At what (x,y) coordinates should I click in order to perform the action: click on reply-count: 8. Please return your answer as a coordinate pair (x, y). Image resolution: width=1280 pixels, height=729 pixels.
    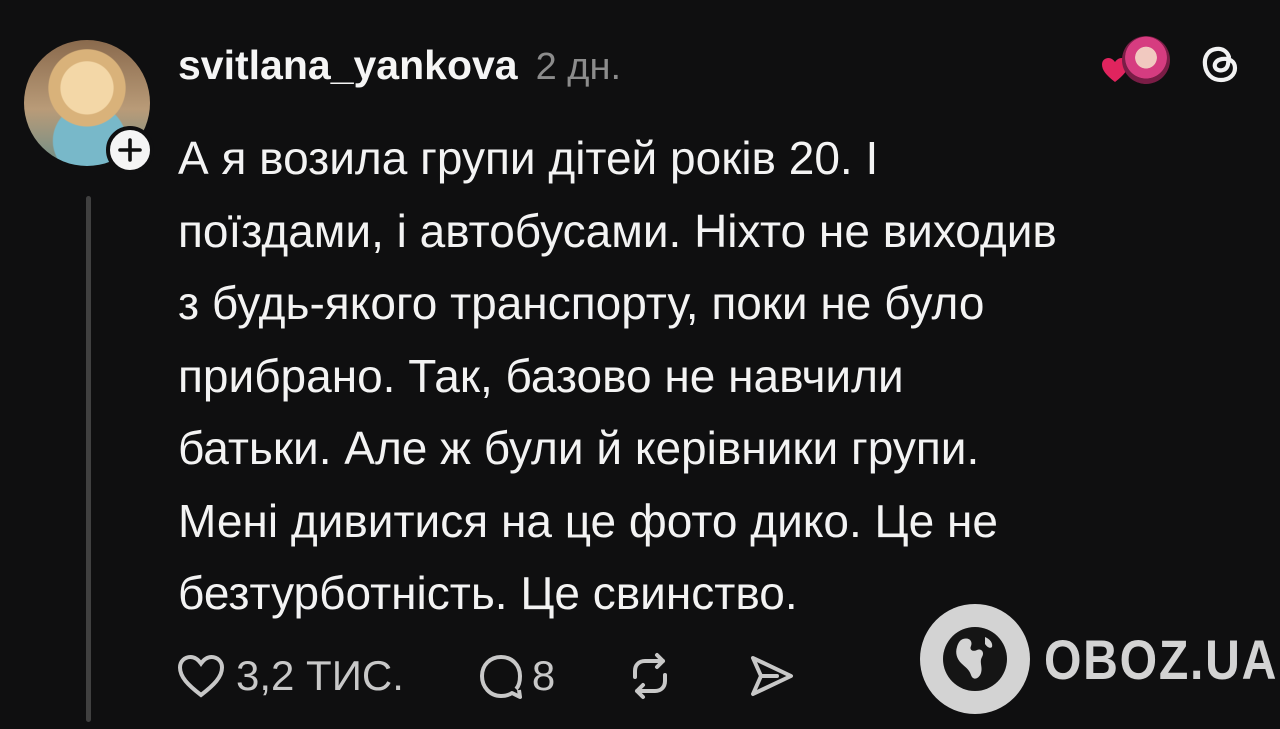
    Looking at the image, I should click on (543, 675).